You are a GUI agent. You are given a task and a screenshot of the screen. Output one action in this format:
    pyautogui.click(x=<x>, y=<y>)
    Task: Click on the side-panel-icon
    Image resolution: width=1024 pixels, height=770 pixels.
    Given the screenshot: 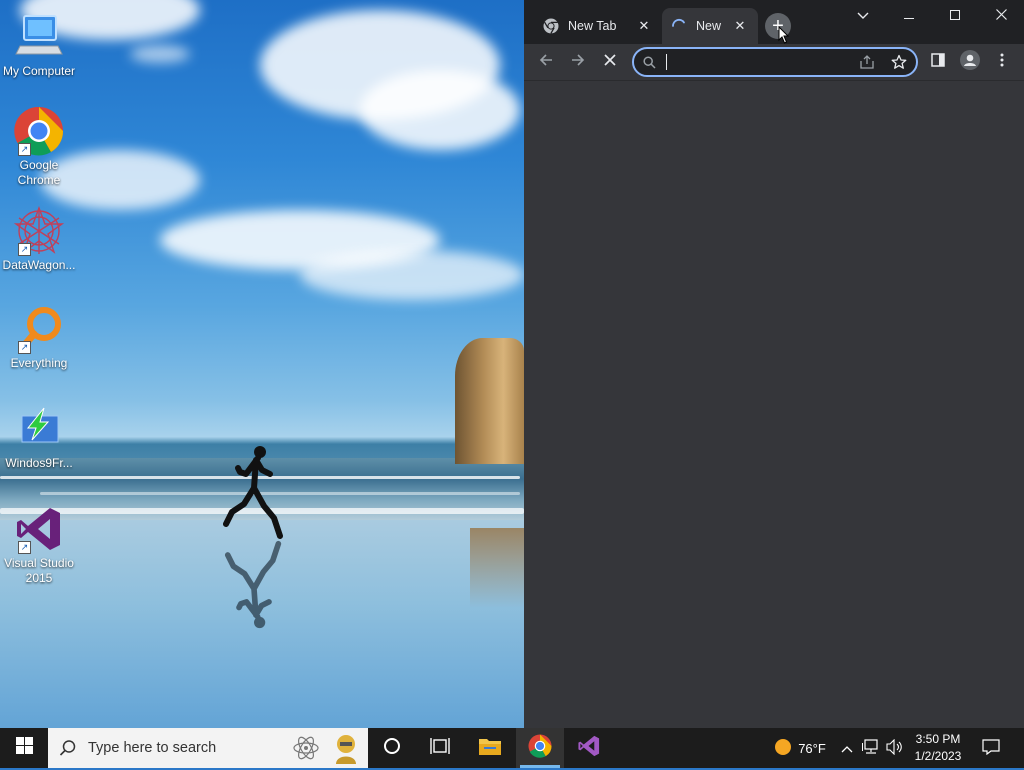 What is the action you would take?
    pyautogui.click(x=938, y=62)
    